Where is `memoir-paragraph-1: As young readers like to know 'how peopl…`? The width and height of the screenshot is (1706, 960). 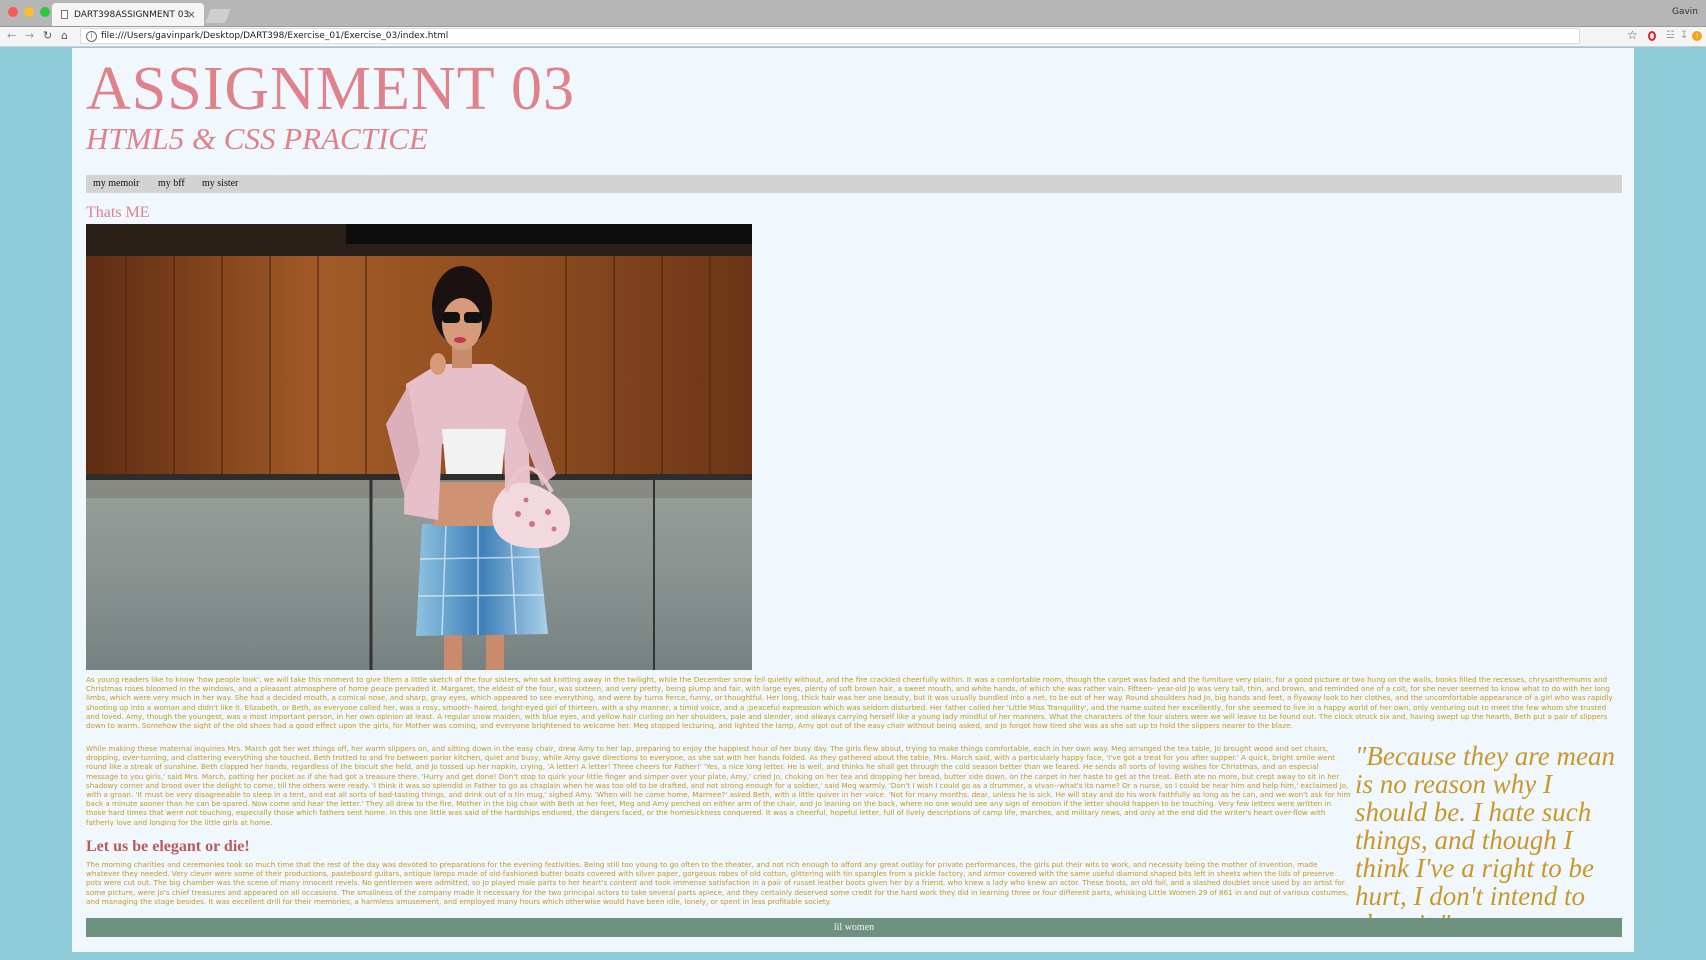
memoir-paragraph-1: As young readers like to know 'how peopl… is located at coordinates (849, 702).